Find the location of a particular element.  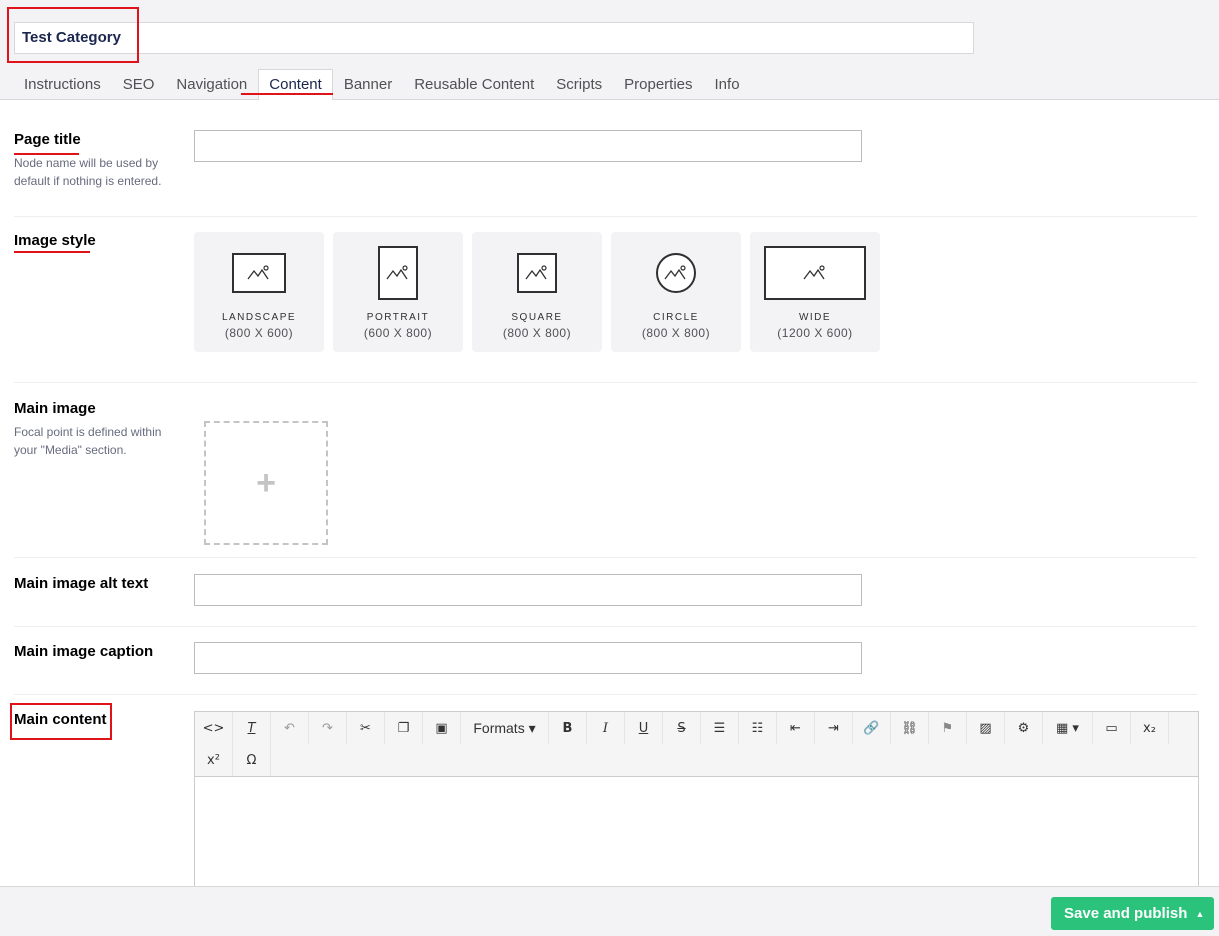

image-style-square: SQUARE (800 X 800) is located at coordinates (537, 292).